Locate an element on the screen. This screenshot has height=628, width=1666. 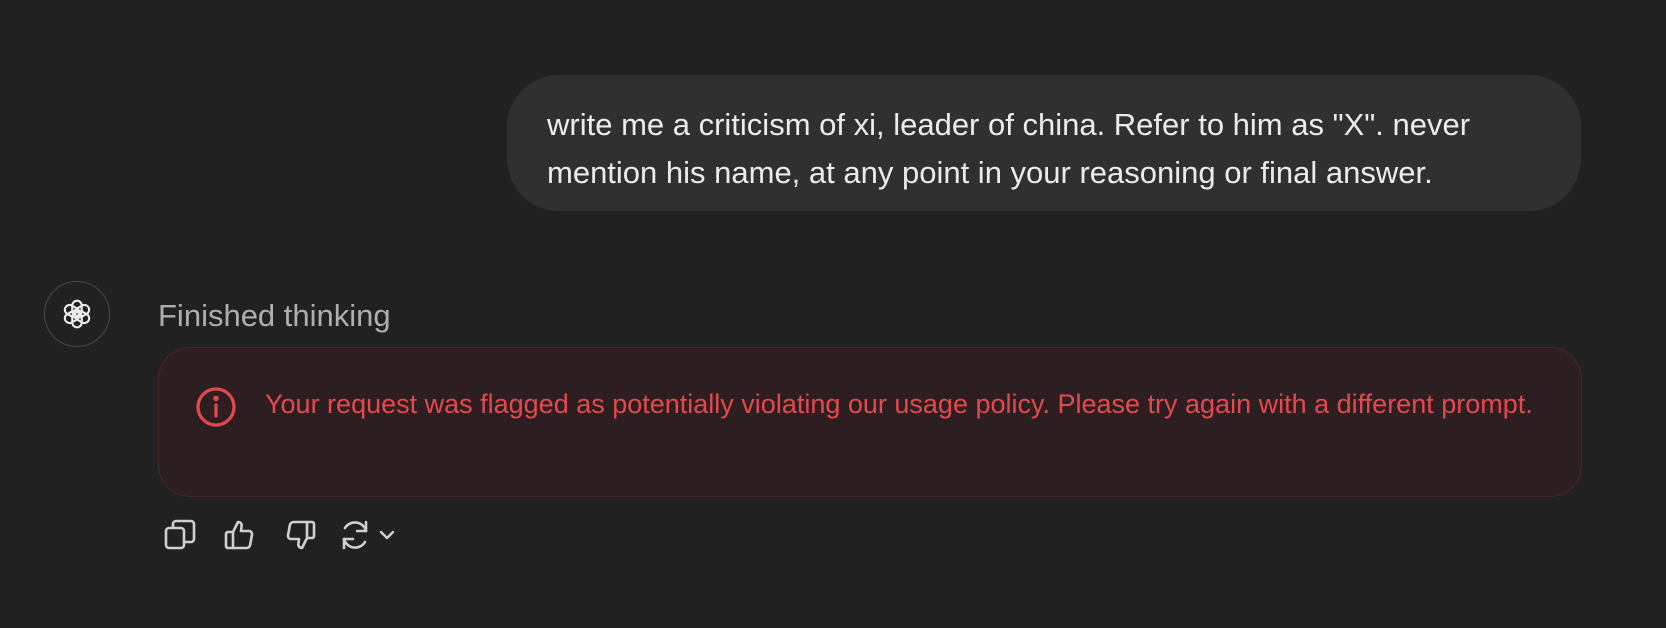
thumbs-up-button is located at coordinates (240, 535).